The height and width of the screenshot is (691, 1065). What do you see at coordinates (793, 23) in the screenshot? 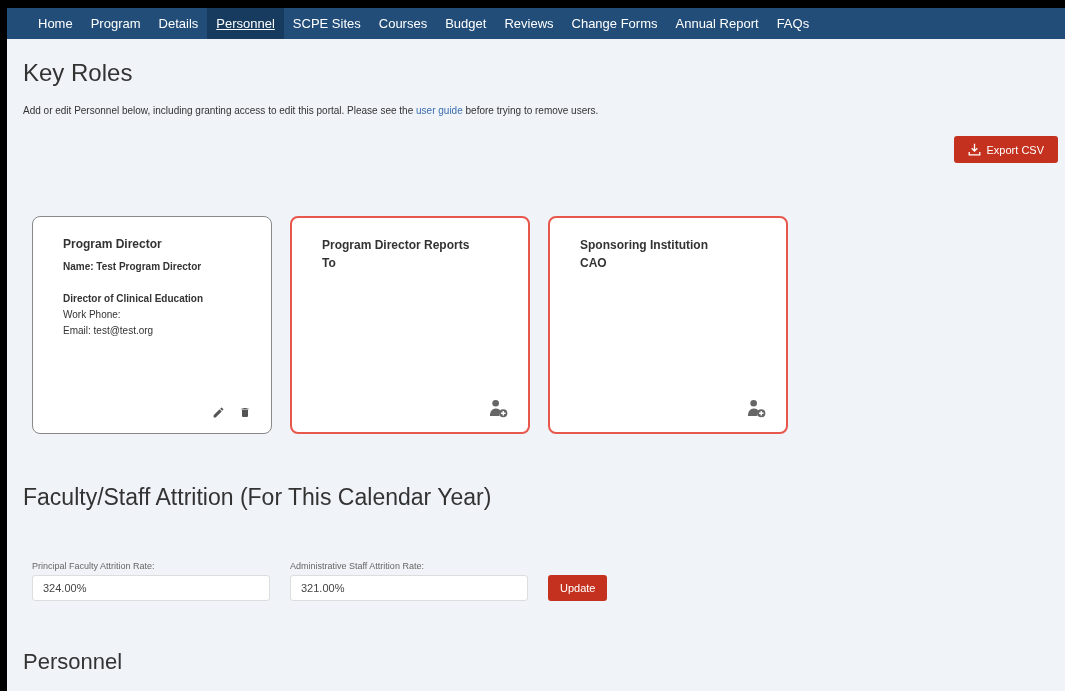
I see `nav-tab: FAQs` at bounding box center [793, 23].